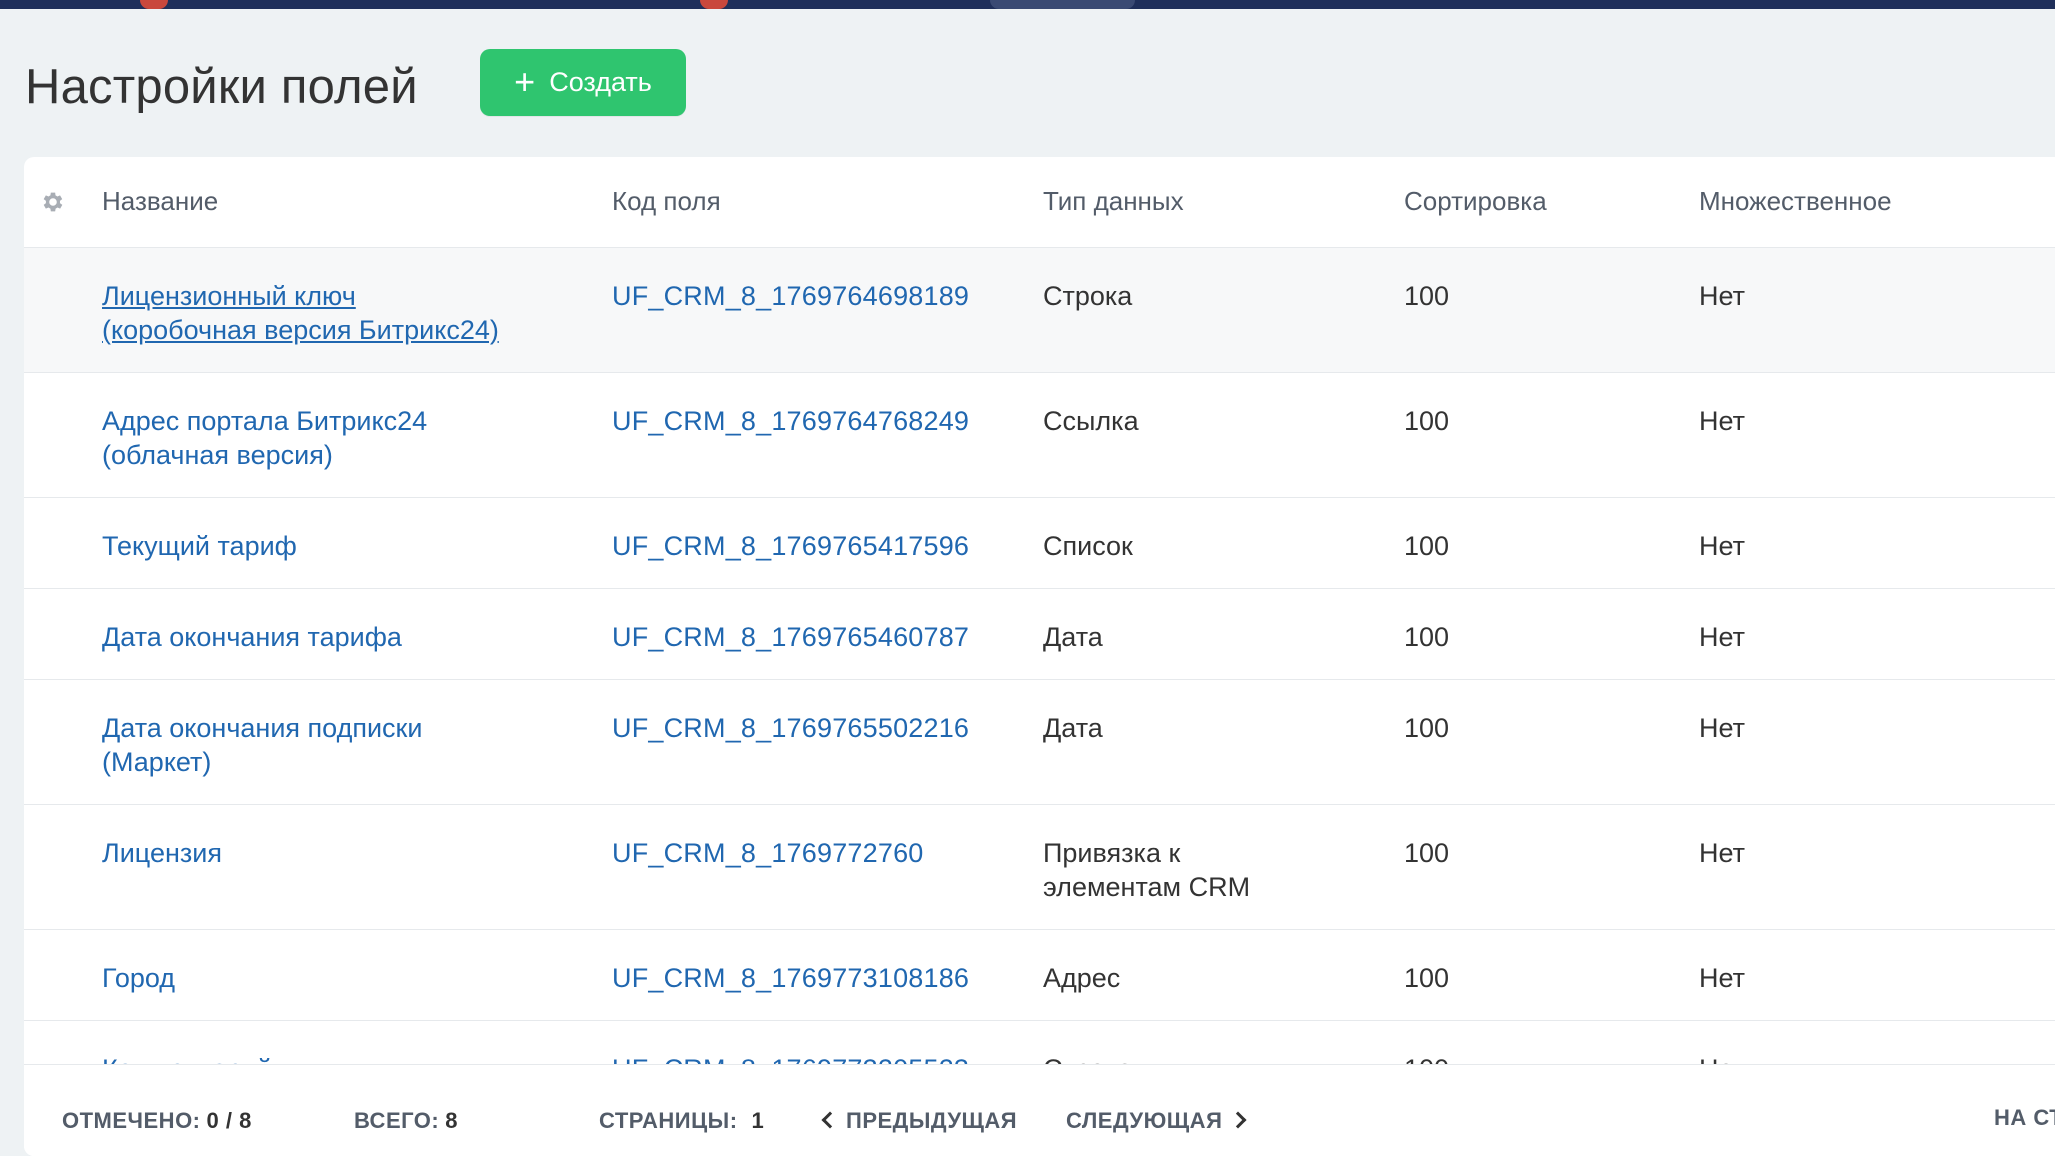  Describe the element at coordinates (790, 296) in the screenshot. I see `field-code-link: UF_CRM_8_1769764698189` at that location.